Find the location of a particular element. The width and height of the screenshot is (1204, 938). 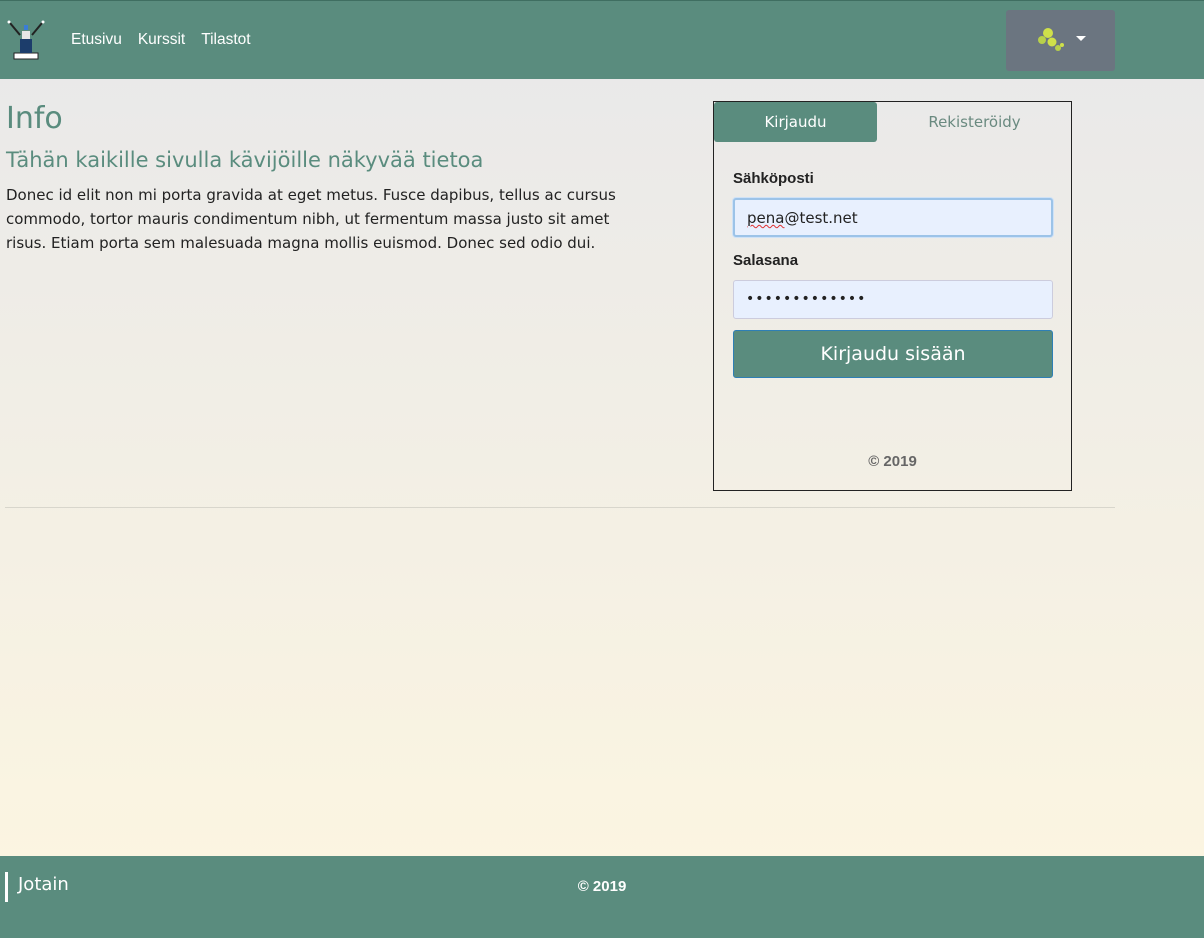

user-avatar-icon is located at coordinates (1051, 42).